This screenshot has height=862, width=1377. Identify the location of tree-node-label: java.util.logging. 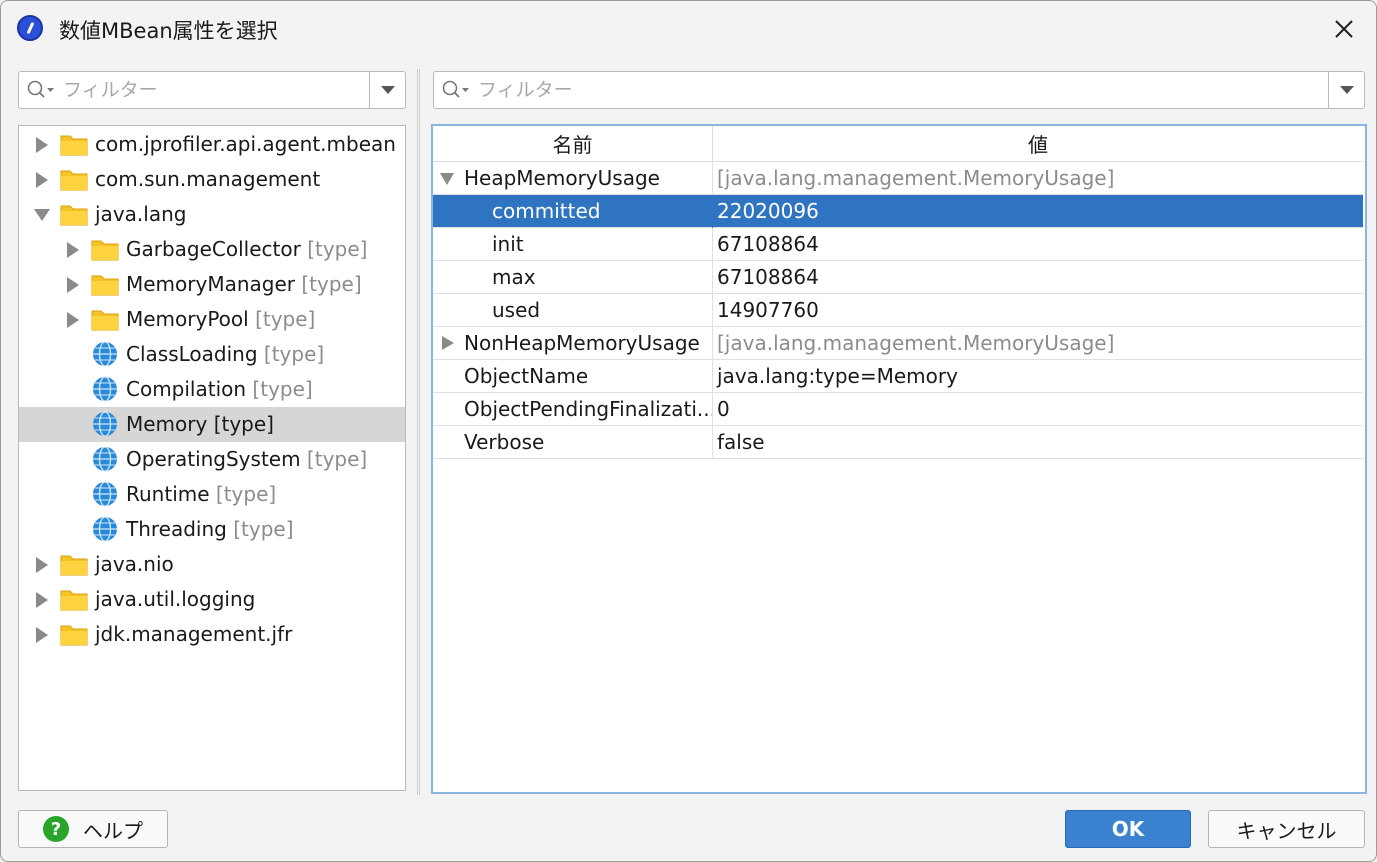
(175, 599).